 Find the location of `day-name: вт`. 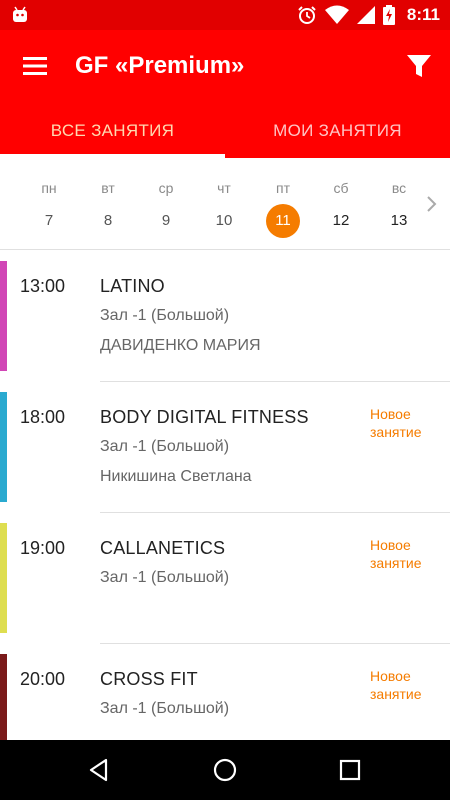

day-name: вт is located at coordinates (108, 188).